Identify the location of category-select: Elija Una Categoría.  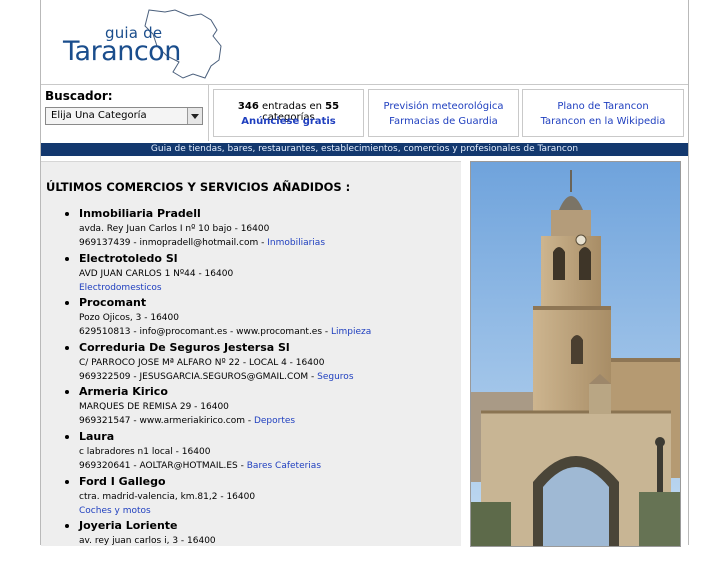
(124, 116).